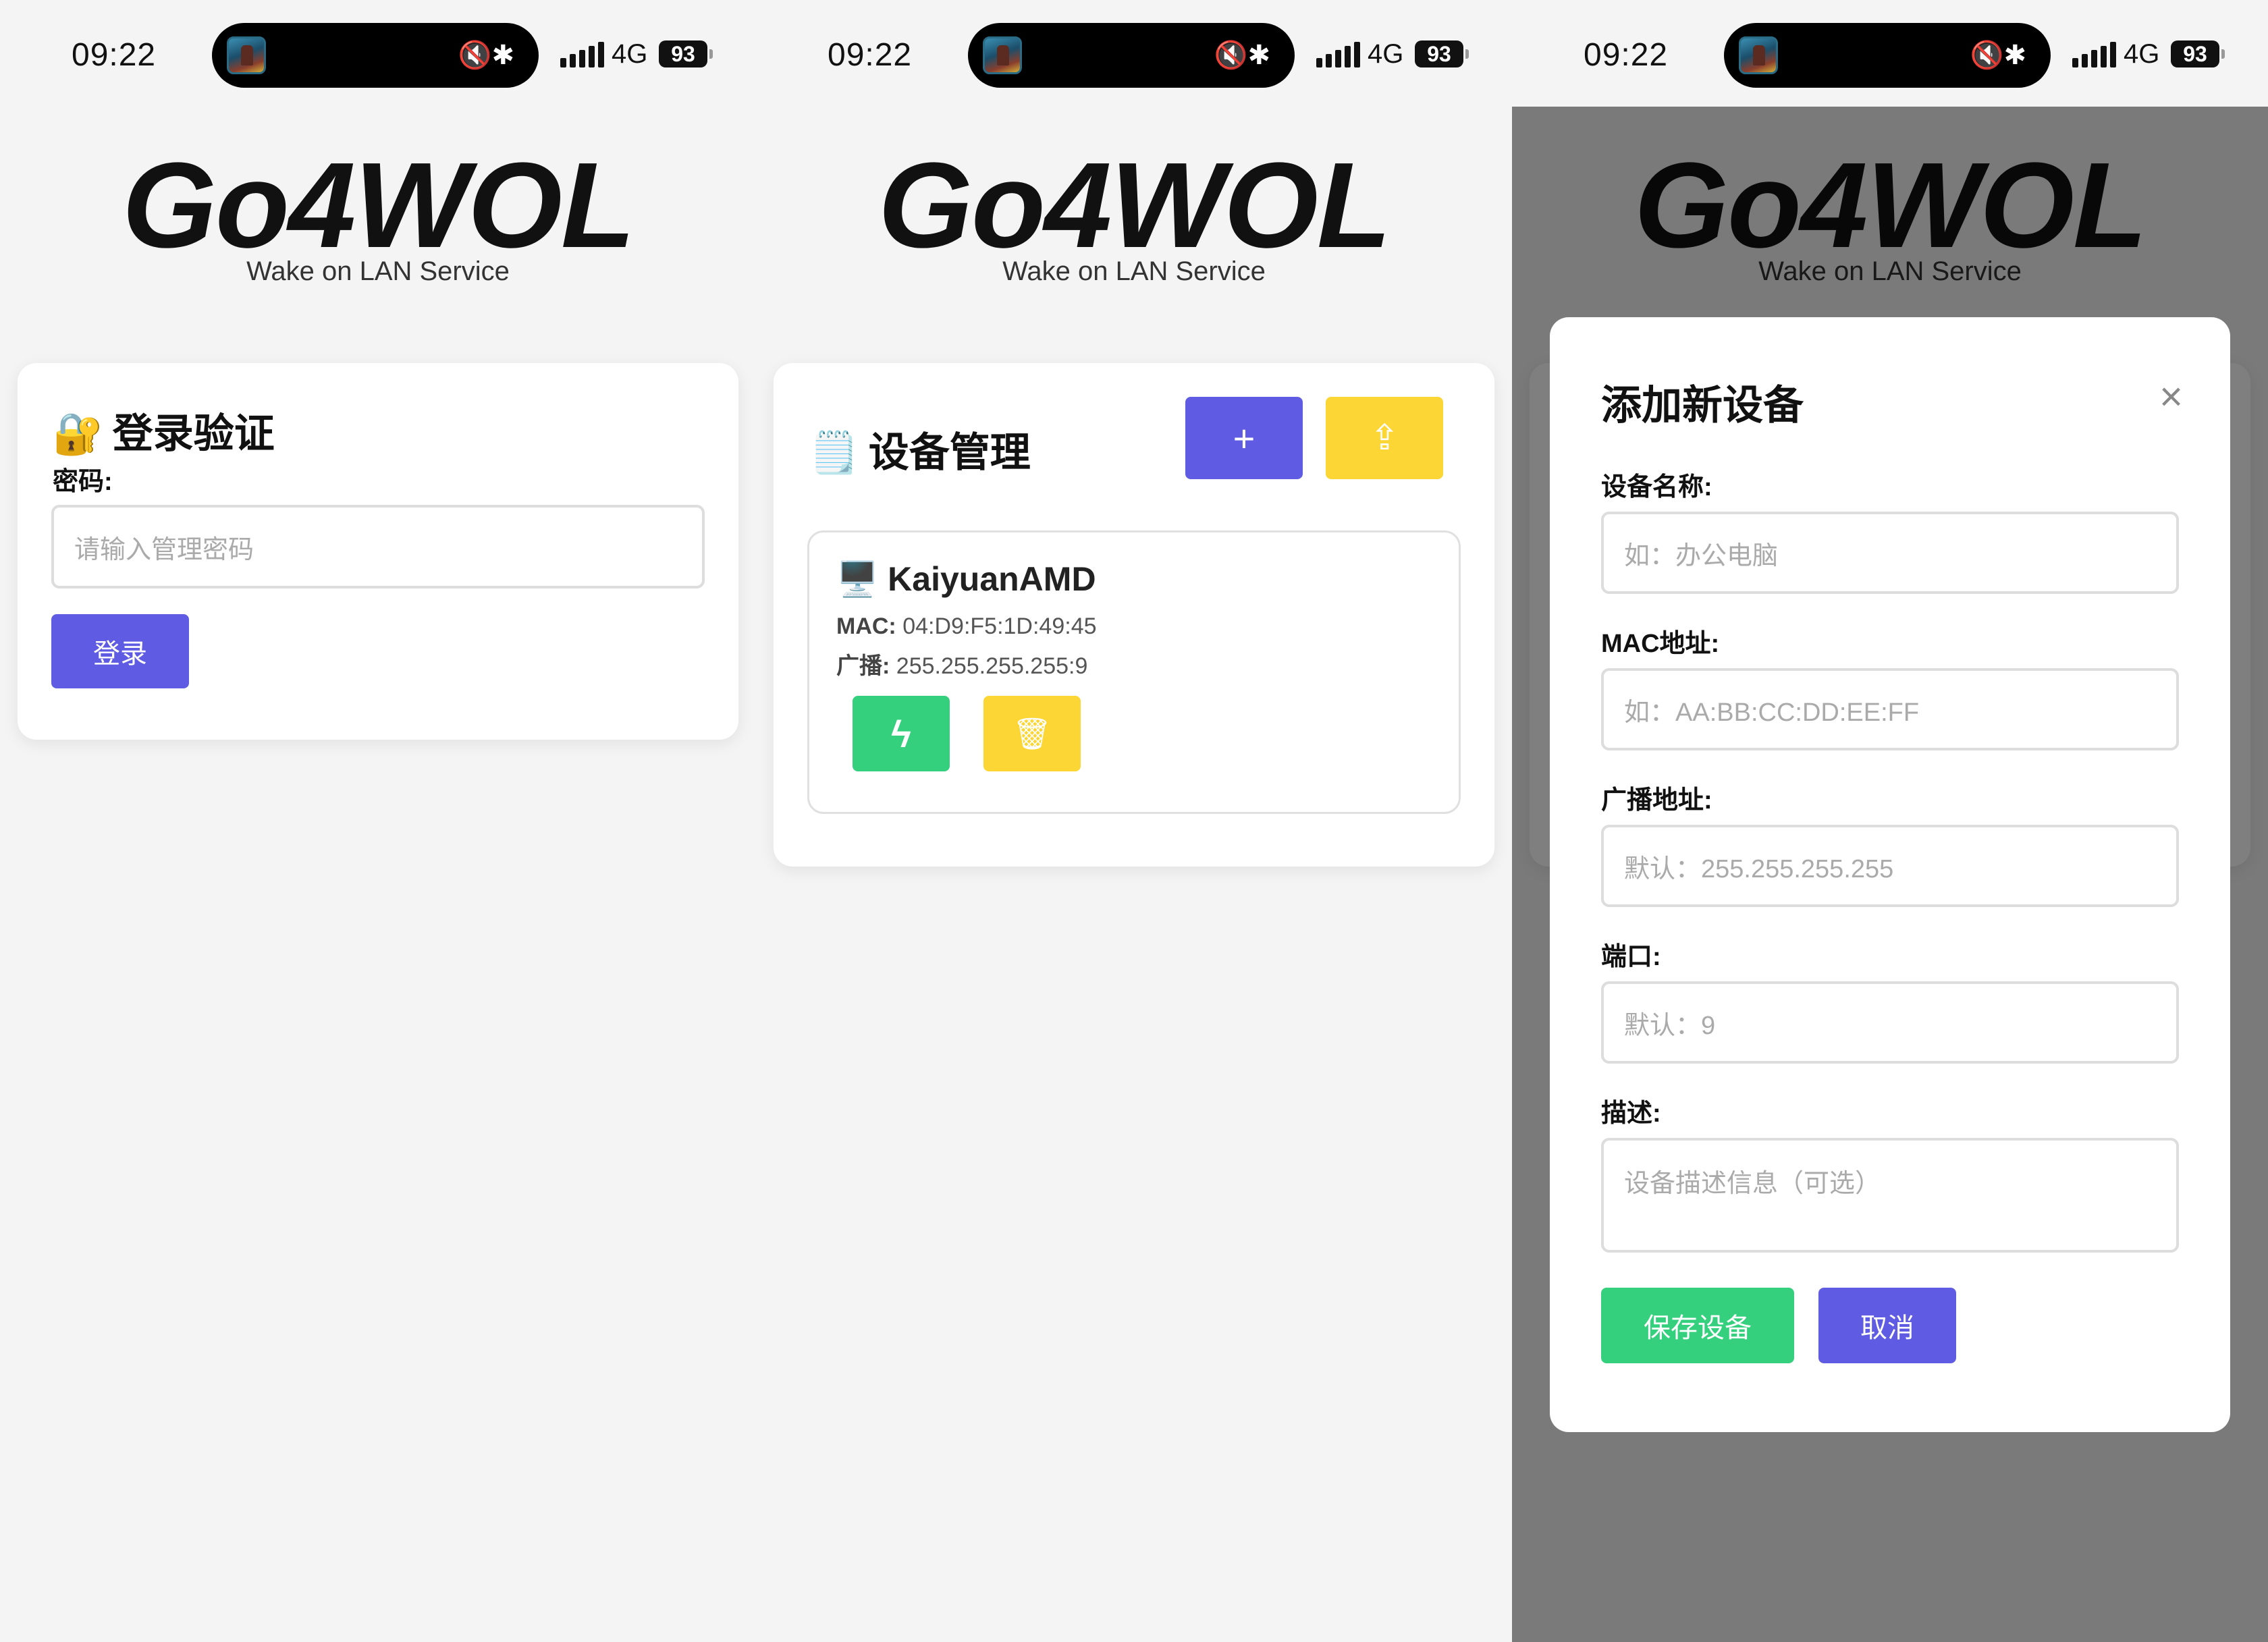  Describe the element at coordinates (966, 579) in the screenshot. I see `device-name: 🖥️ KaiyuanAMD` at that location.